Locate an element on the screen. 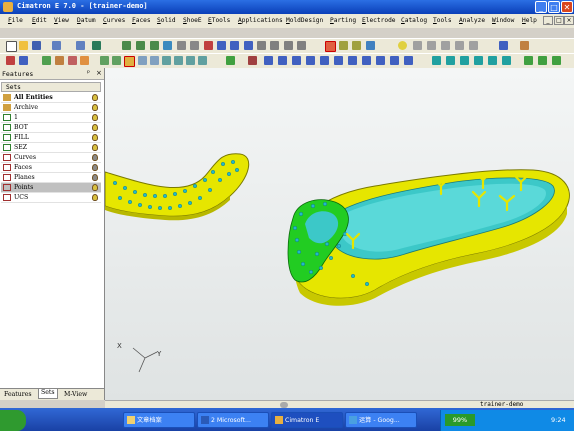 The image size is (574, 431). taskbar-button-cimatron: Cimatron E is located at coordinates (307, 420).